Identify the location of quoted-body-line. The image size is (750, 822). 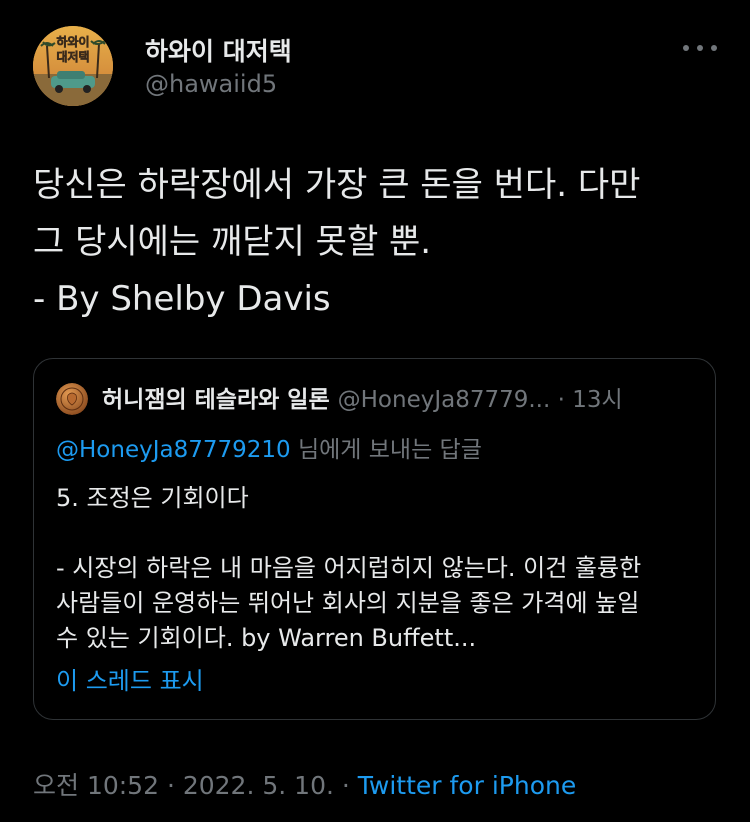
(376, 533).